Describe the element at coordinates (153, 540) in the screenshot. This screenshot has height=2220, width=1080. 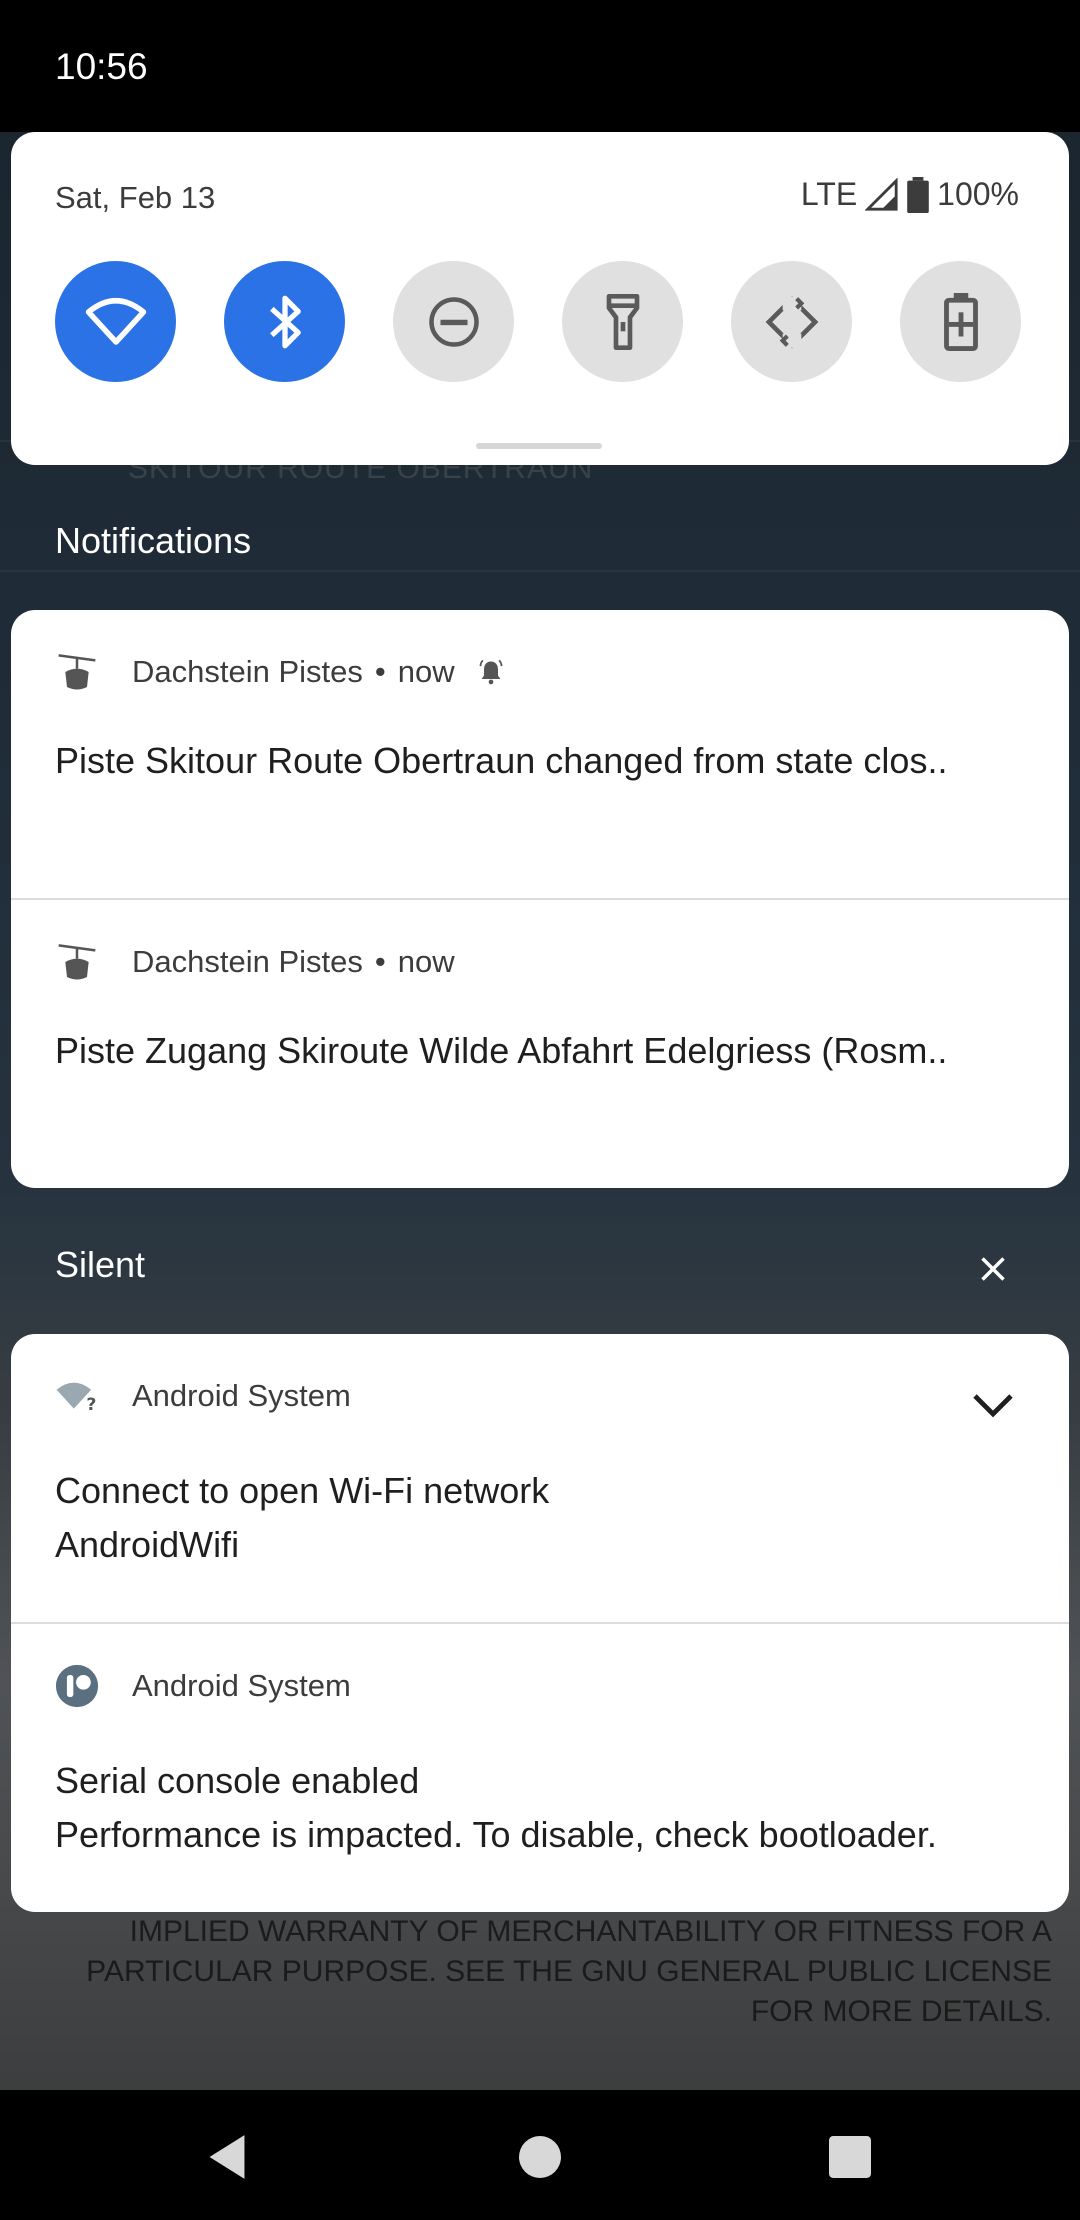
I see `notifications-header: Notifications` at that location.